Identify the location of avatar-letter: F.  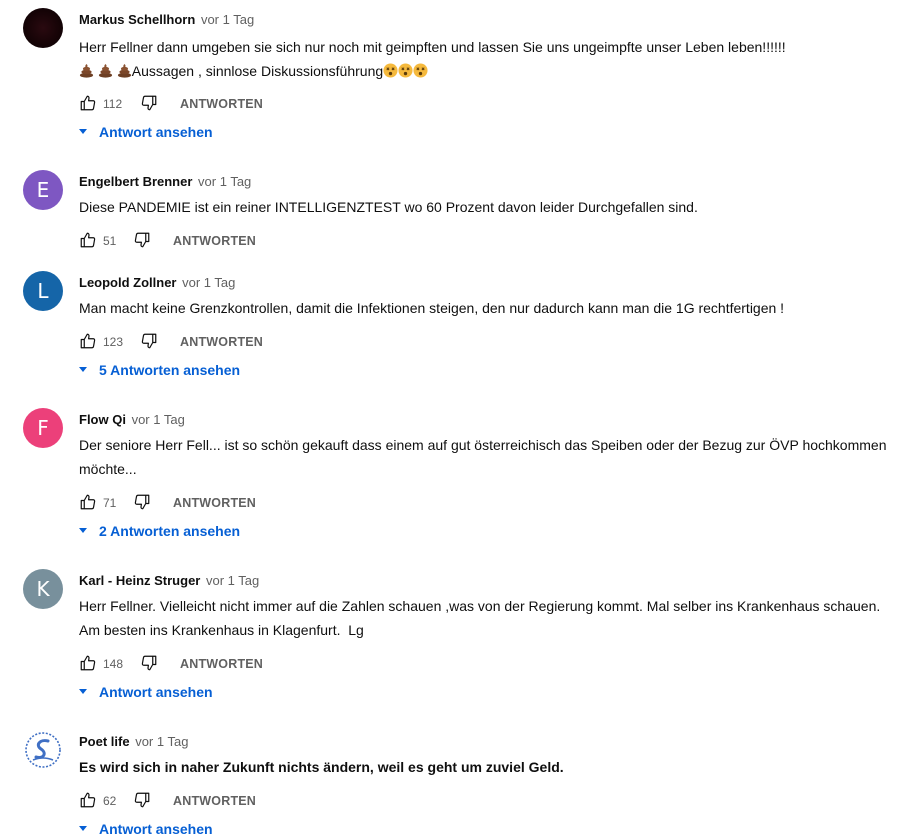
(43, 428).